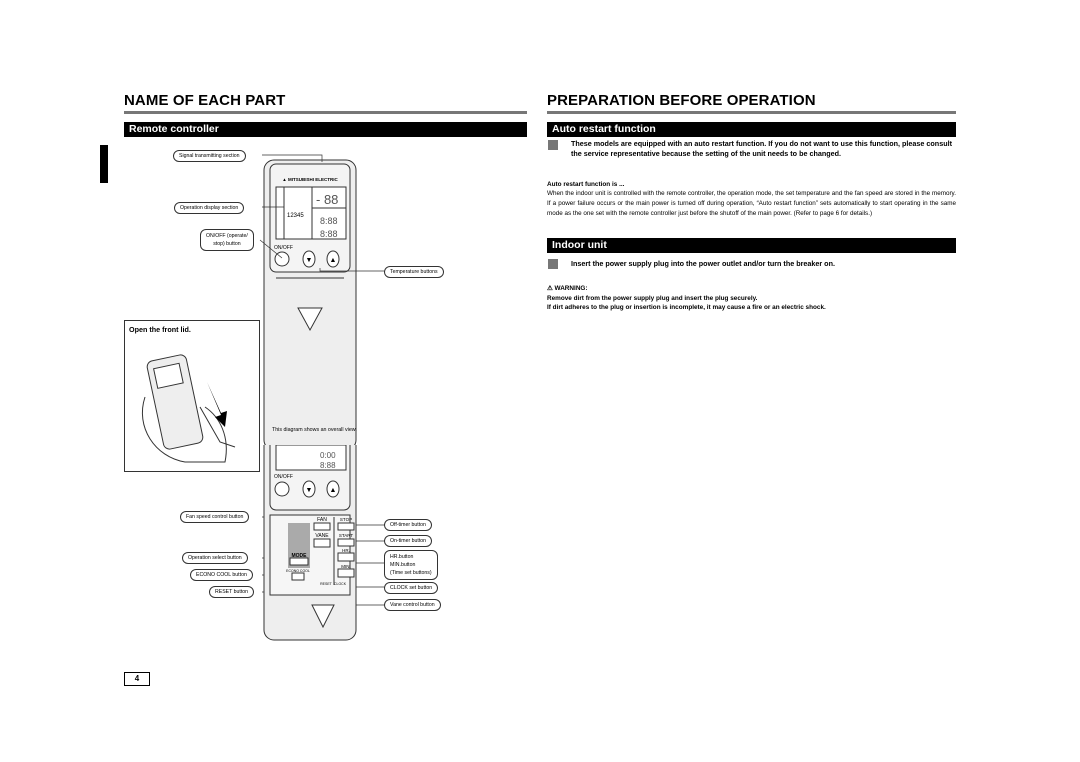 Image resolution: width=1080 pixels, height=762 pixels. What do you see at coordinates (298, 571) in the screenshot?
I see `svg-text: ECONO COOL` at bounding box center [298, 571].